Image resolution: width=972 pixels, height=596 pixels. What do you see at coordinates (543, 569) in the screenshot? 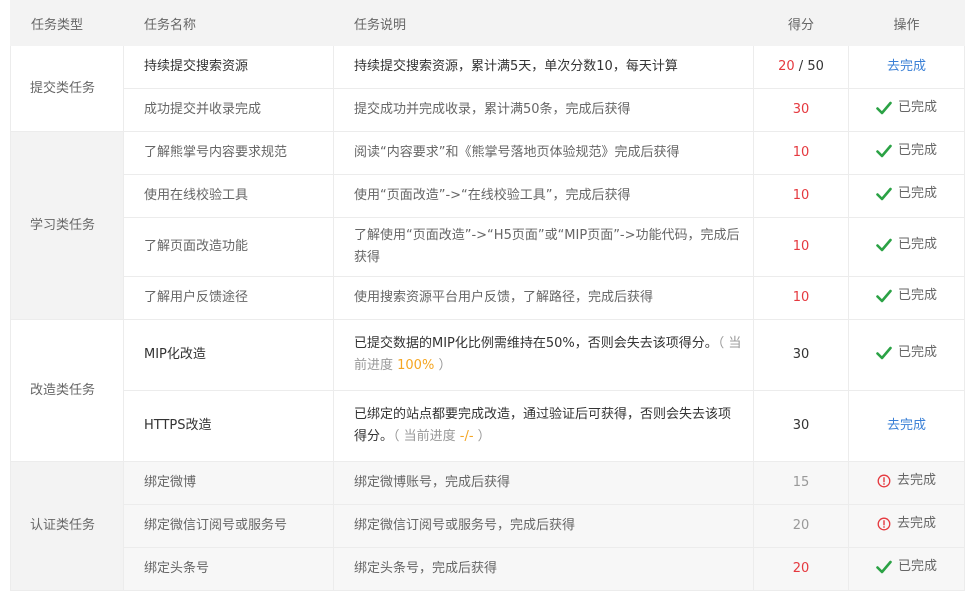
I see `task-desc: 绑定头条号，完成后获得` at bounding box center [543, 569].